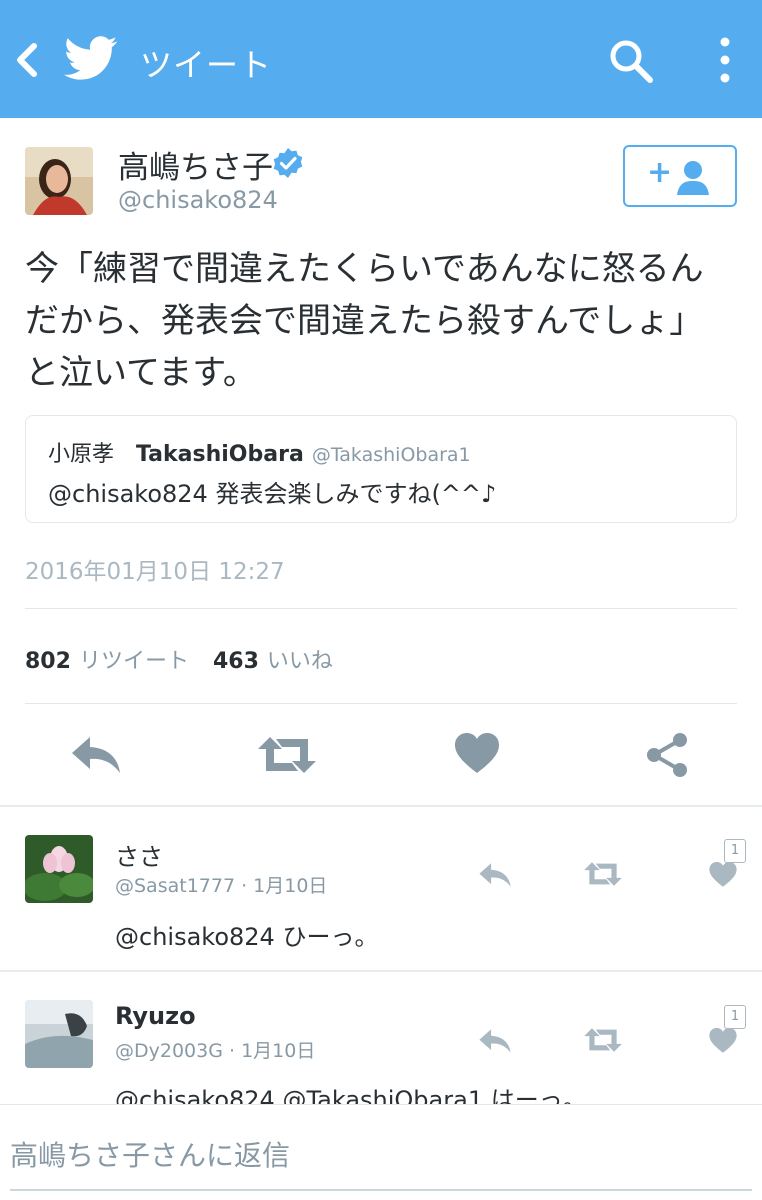  Describe the element at coordinates (272, 494) in the screenshot. I see `quoted-tweet-text: @chisako824 発表会楽しみですね(^^♪` at that location.